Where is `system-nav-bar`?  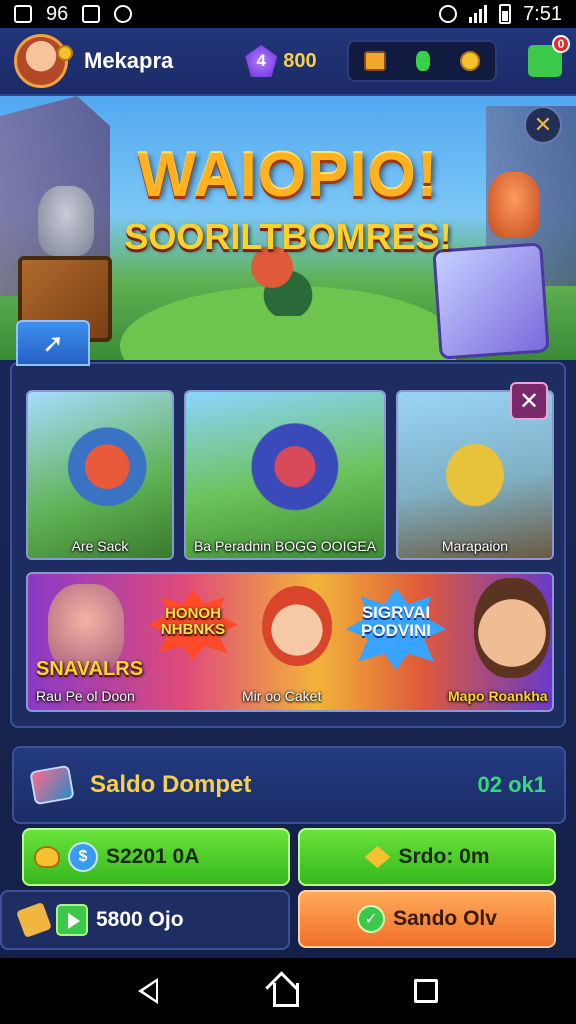 system-nav-bar is located at coordinates (288, 991).